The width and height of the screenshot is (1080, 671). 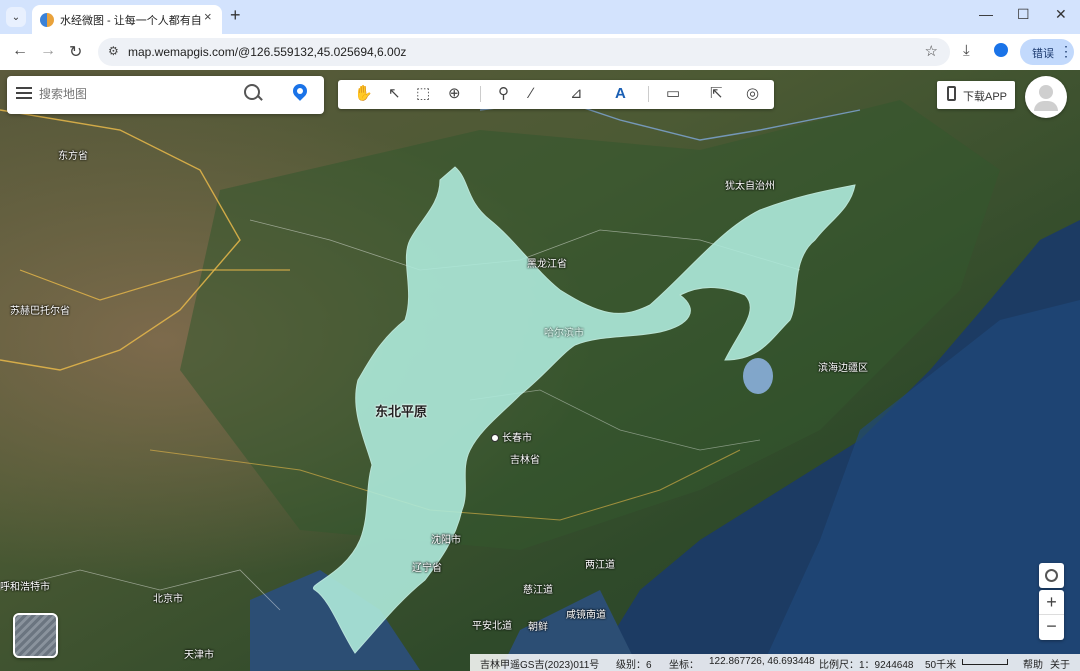 I want to click on locate-me-button, so click(x=1051, y=575).